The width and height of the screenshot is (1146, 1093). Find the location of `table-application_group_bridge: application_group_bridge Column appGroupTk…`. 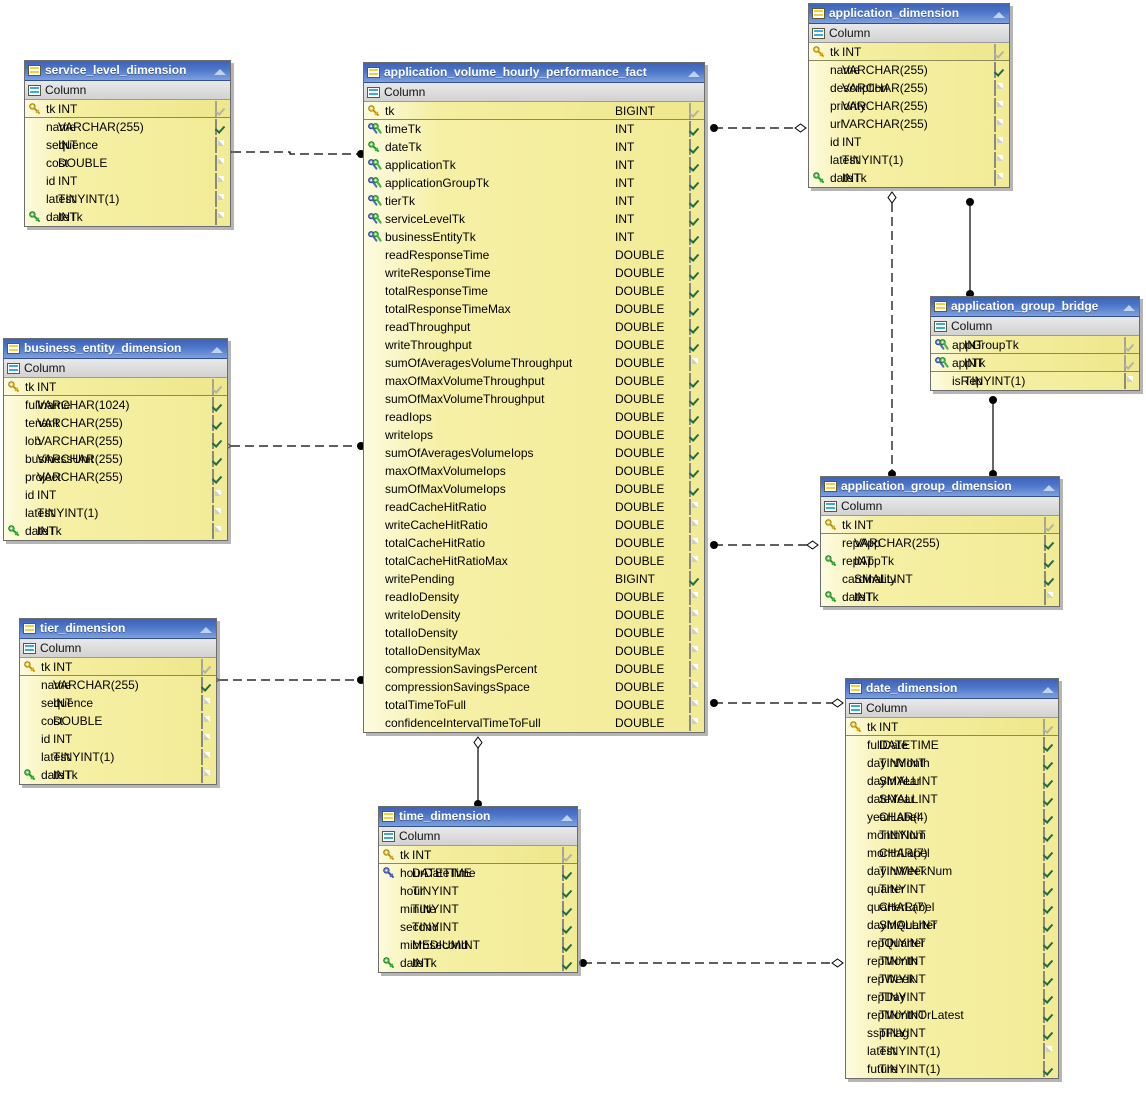

table-application_group_bridge: application_group_bridge Column appGroupTk… is located at coordinates (1035, 343).